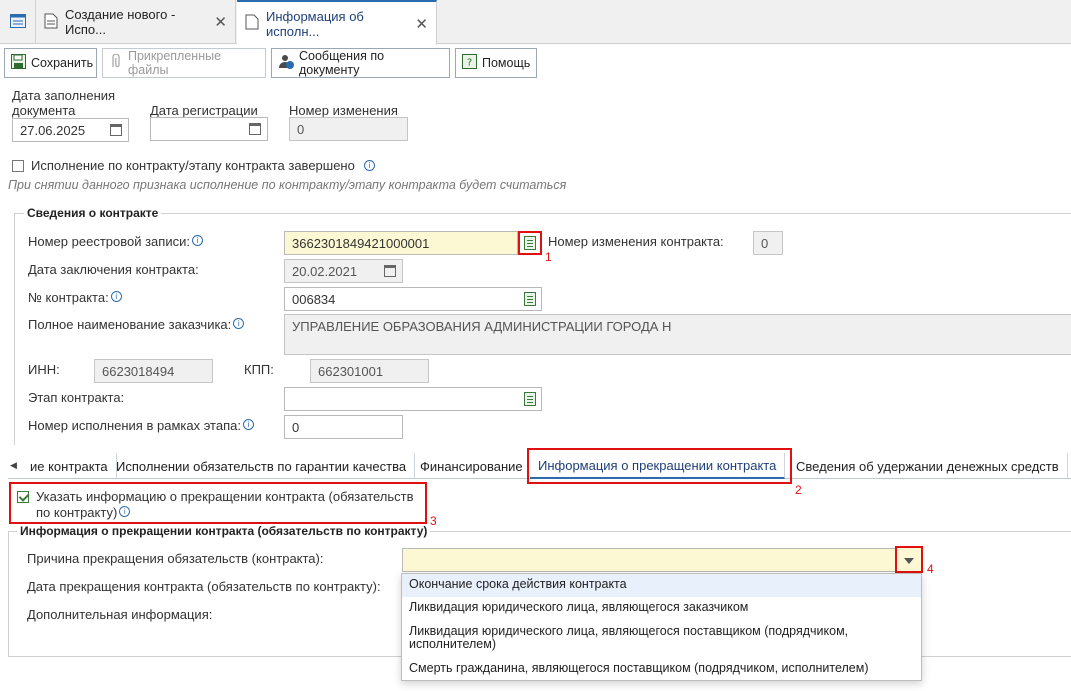 The image size is (1071, 691). I want to click on messages-button: Сообщения по документу, so click(360, 63).